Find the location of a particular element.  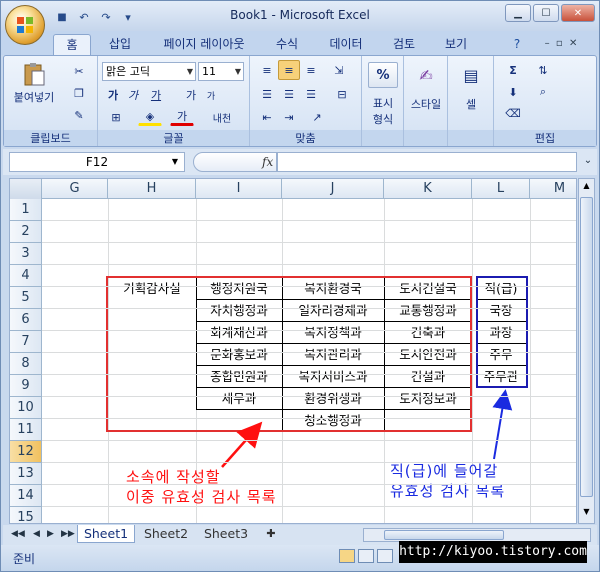

fill-icon: ⬇ is located at coordinates (513, 92).